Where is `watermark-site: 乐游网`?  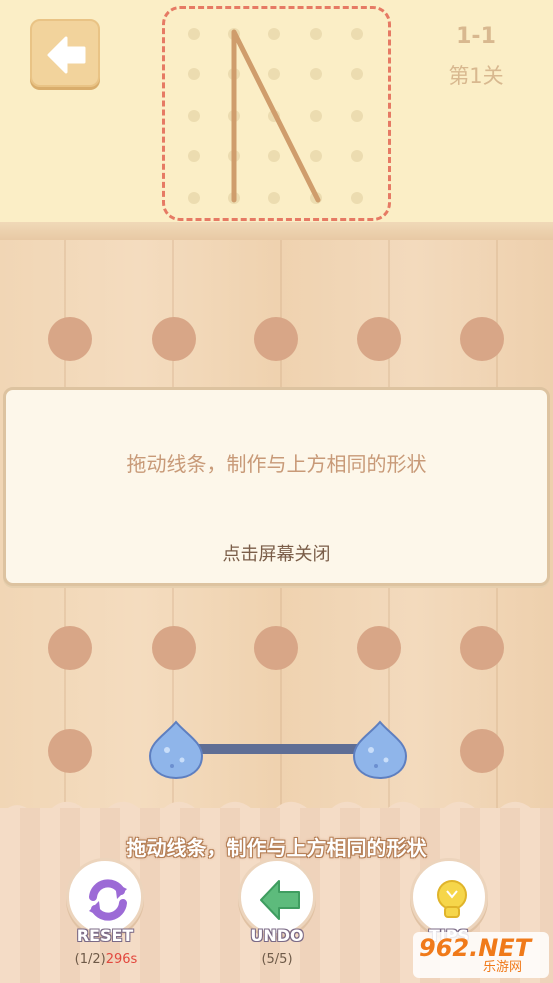 watermark-site: 乐游网 is located at coordinates (503, 967).